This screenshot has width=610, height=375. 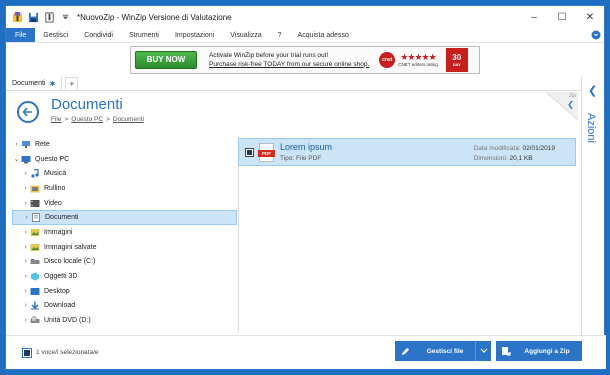 I want to click on menu-visualizza: Visualizza, so click(x=245, y=35).